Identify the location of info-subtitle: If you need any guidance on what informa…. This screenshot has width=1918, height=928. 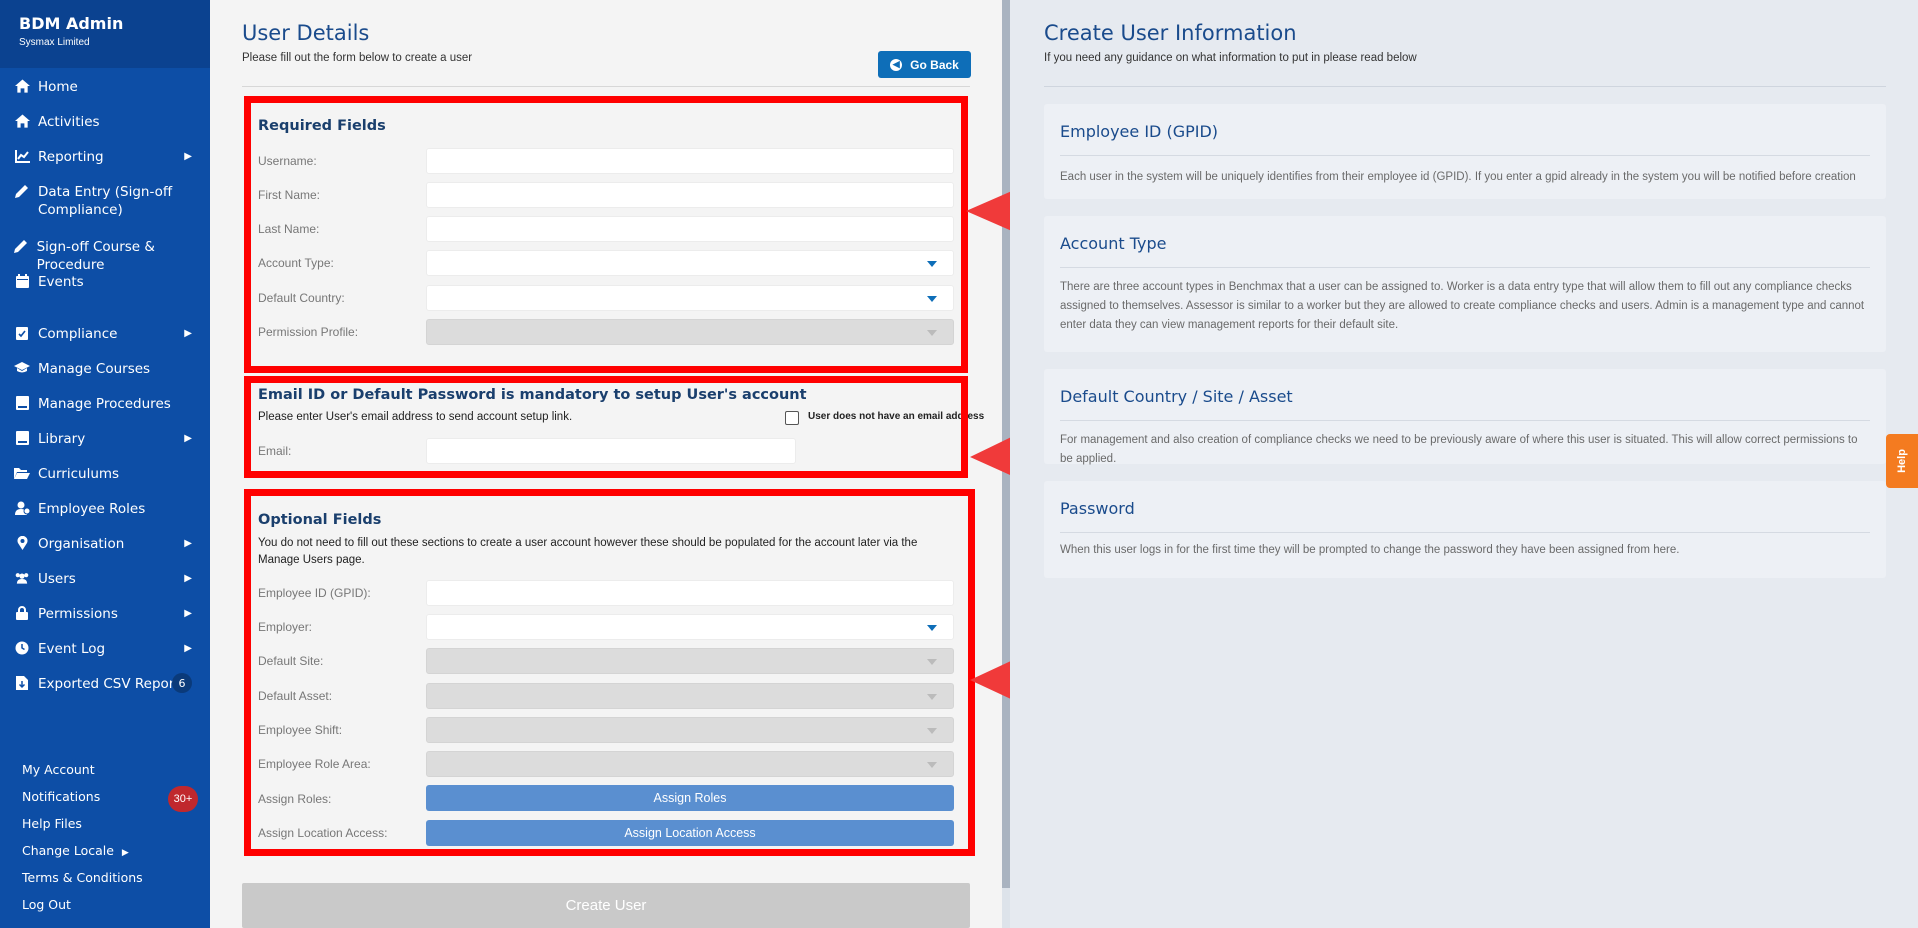
(1230, 58).